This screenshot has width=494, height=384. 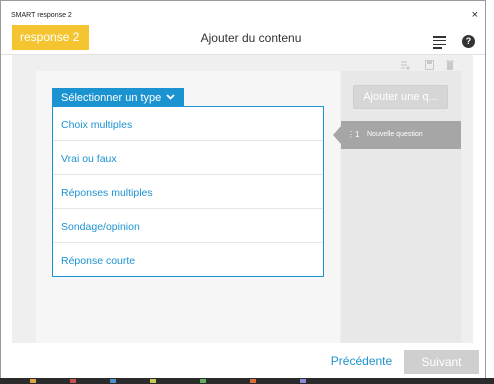 I want to click on type-true-false: Vrai ou faux, so click(x=188, y=158).